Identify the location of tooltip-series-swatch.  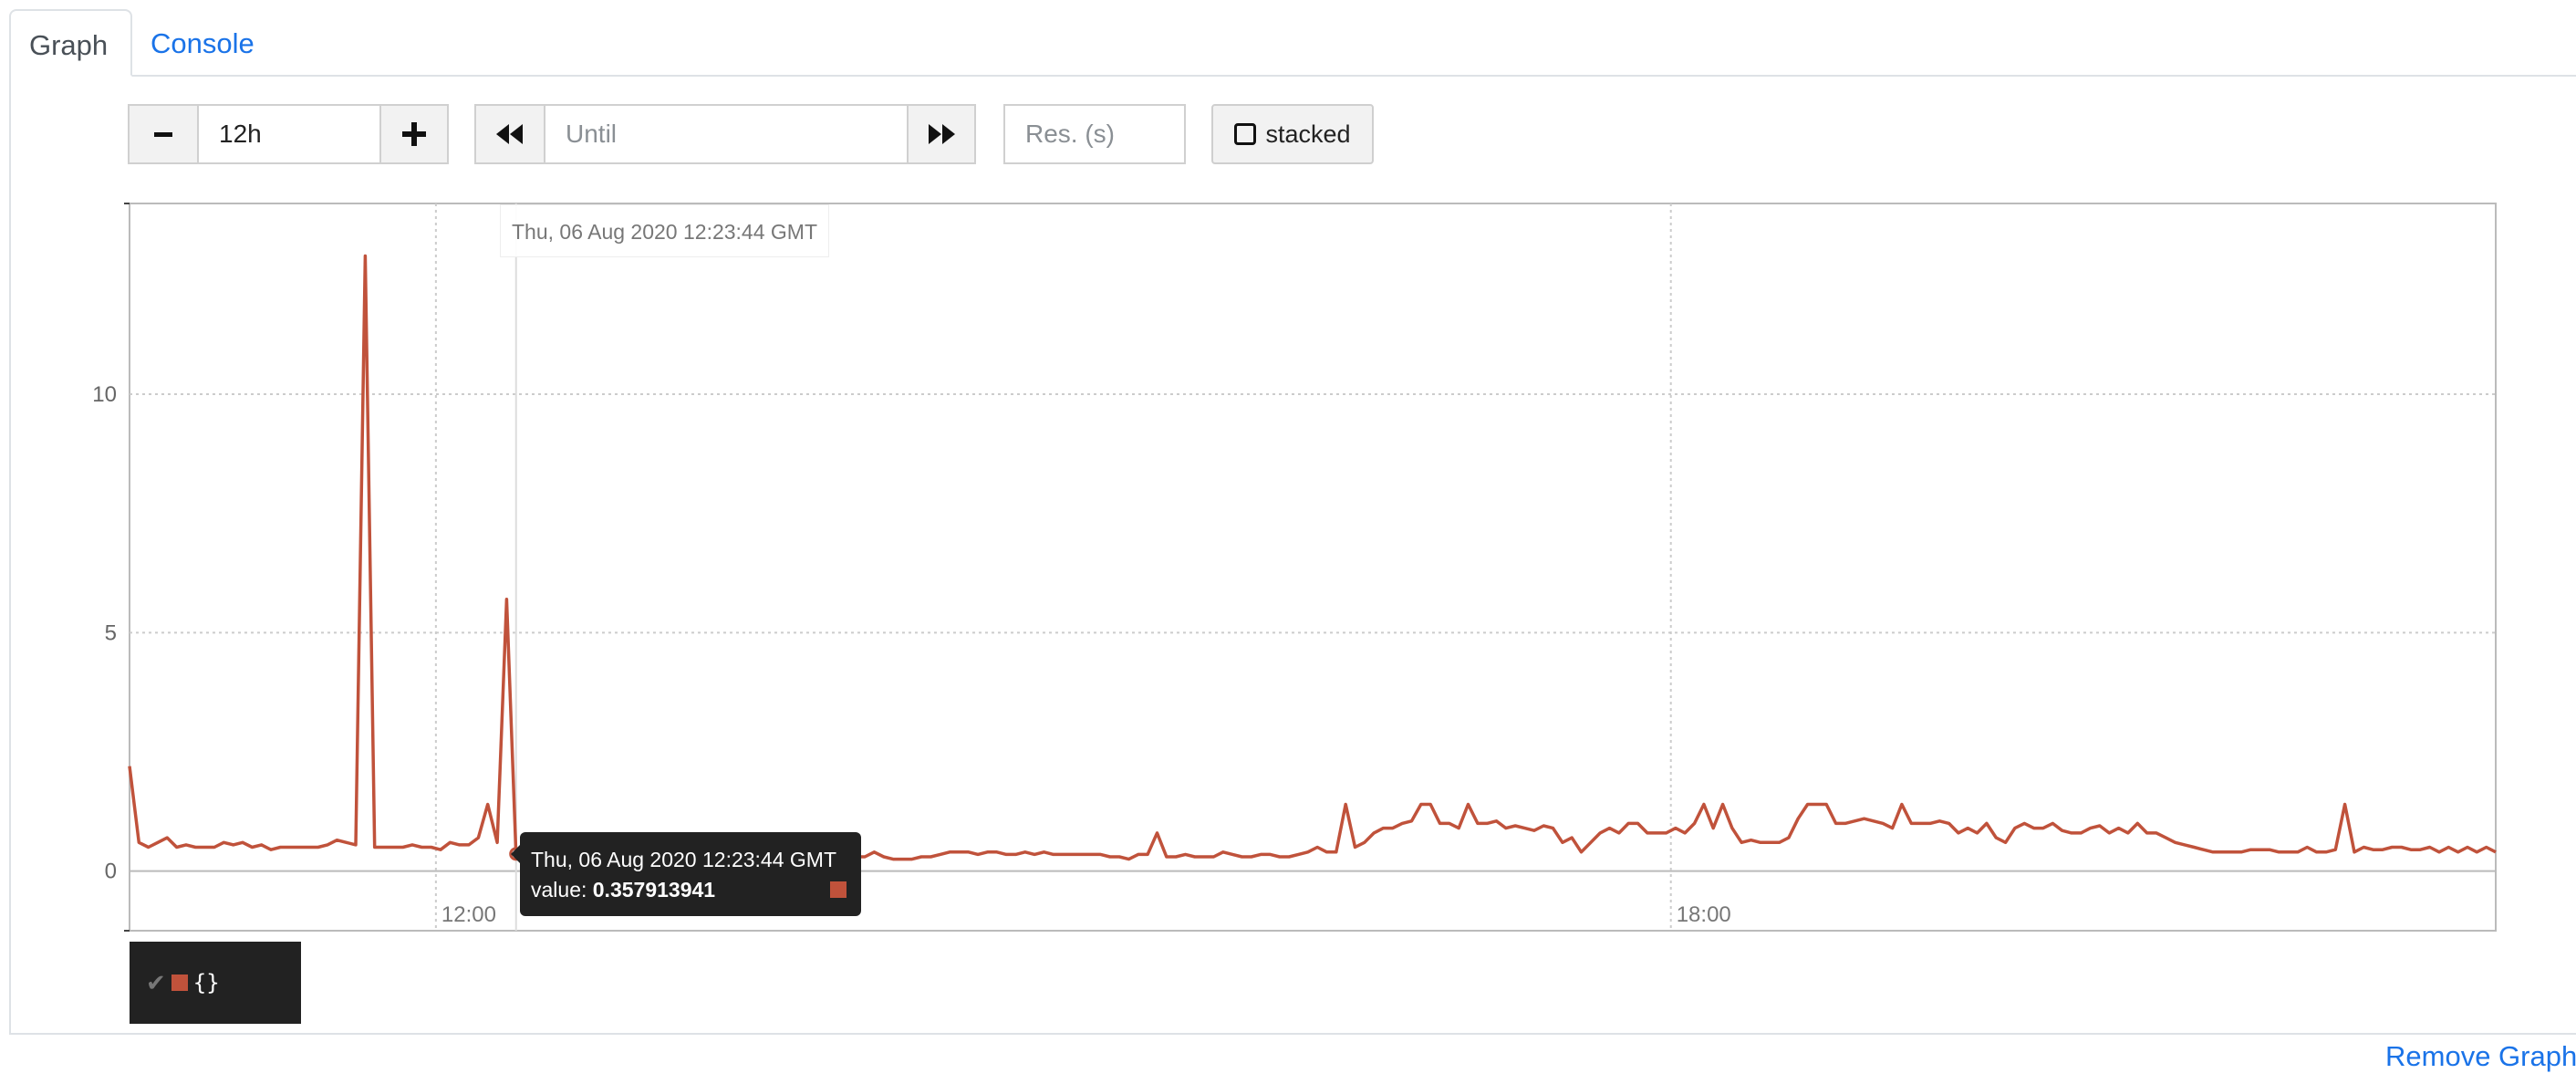
(838, 889).